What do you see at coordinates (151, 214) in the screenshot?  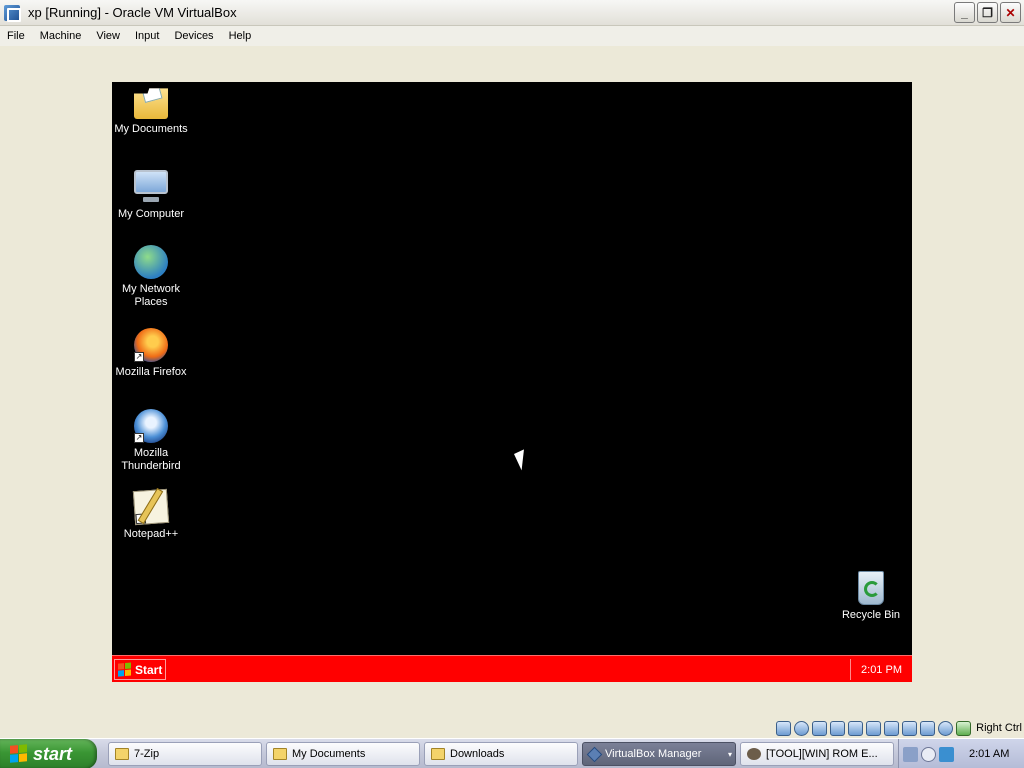 I see `desktop-icon-label: My Computer` at bounding box center [151, 214].